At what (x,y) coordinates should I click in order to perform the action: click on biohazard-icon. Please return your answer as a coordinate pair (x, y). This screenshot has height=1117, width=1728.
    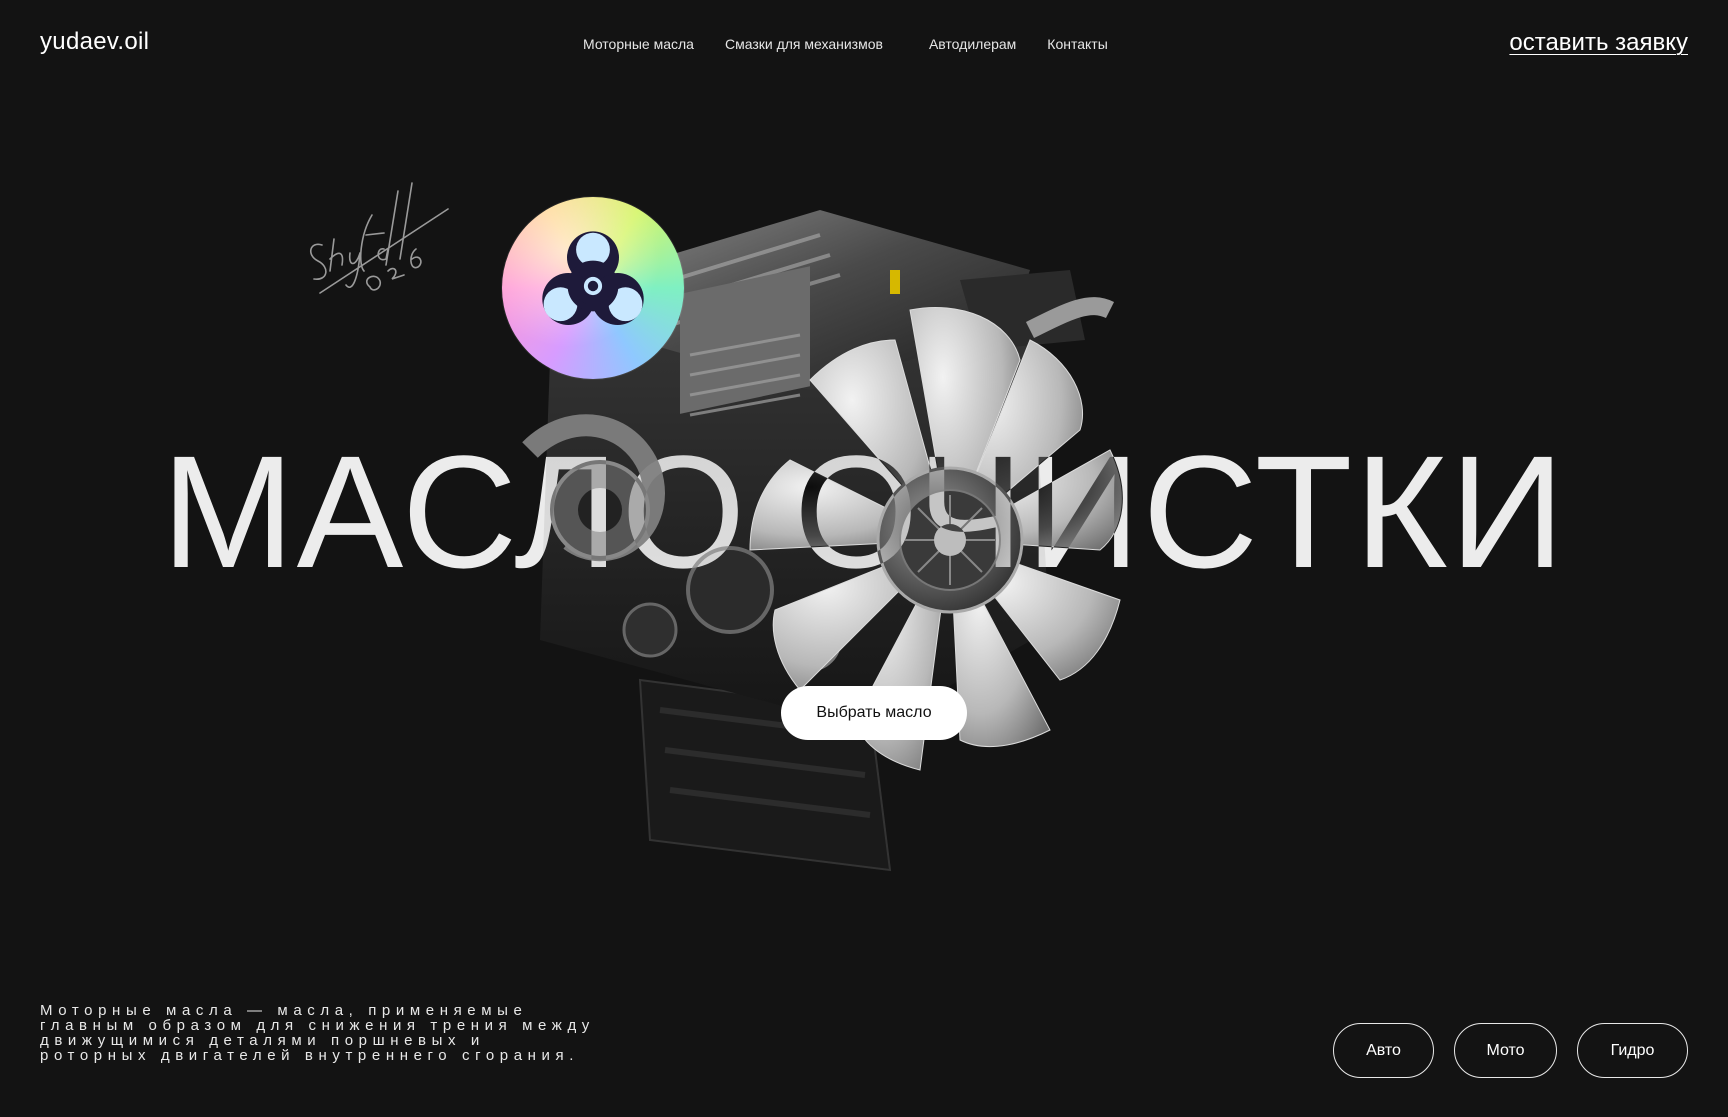
    Looking at the image, I should click on (593, 278).